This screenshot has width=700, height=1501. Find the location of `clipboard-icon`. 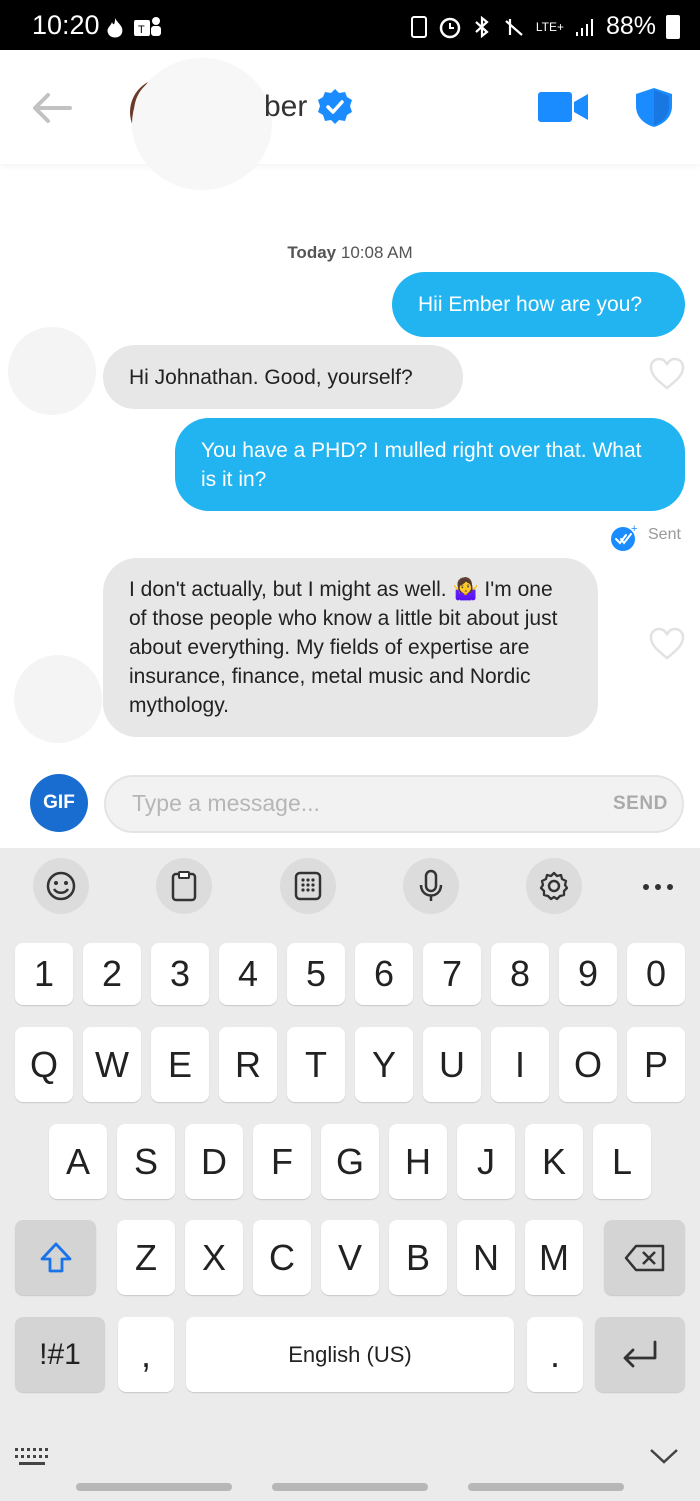

clipboard-icon is located at coordinates (184, 886).